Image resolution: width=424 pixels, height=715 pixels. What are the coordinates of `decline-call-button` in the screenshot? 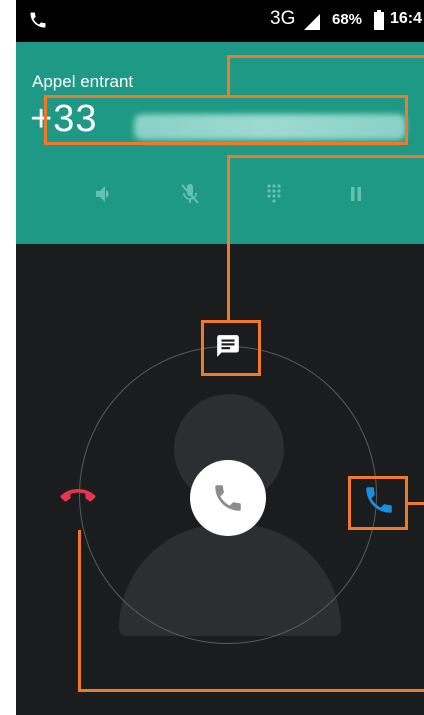 It's located at (78, 496).